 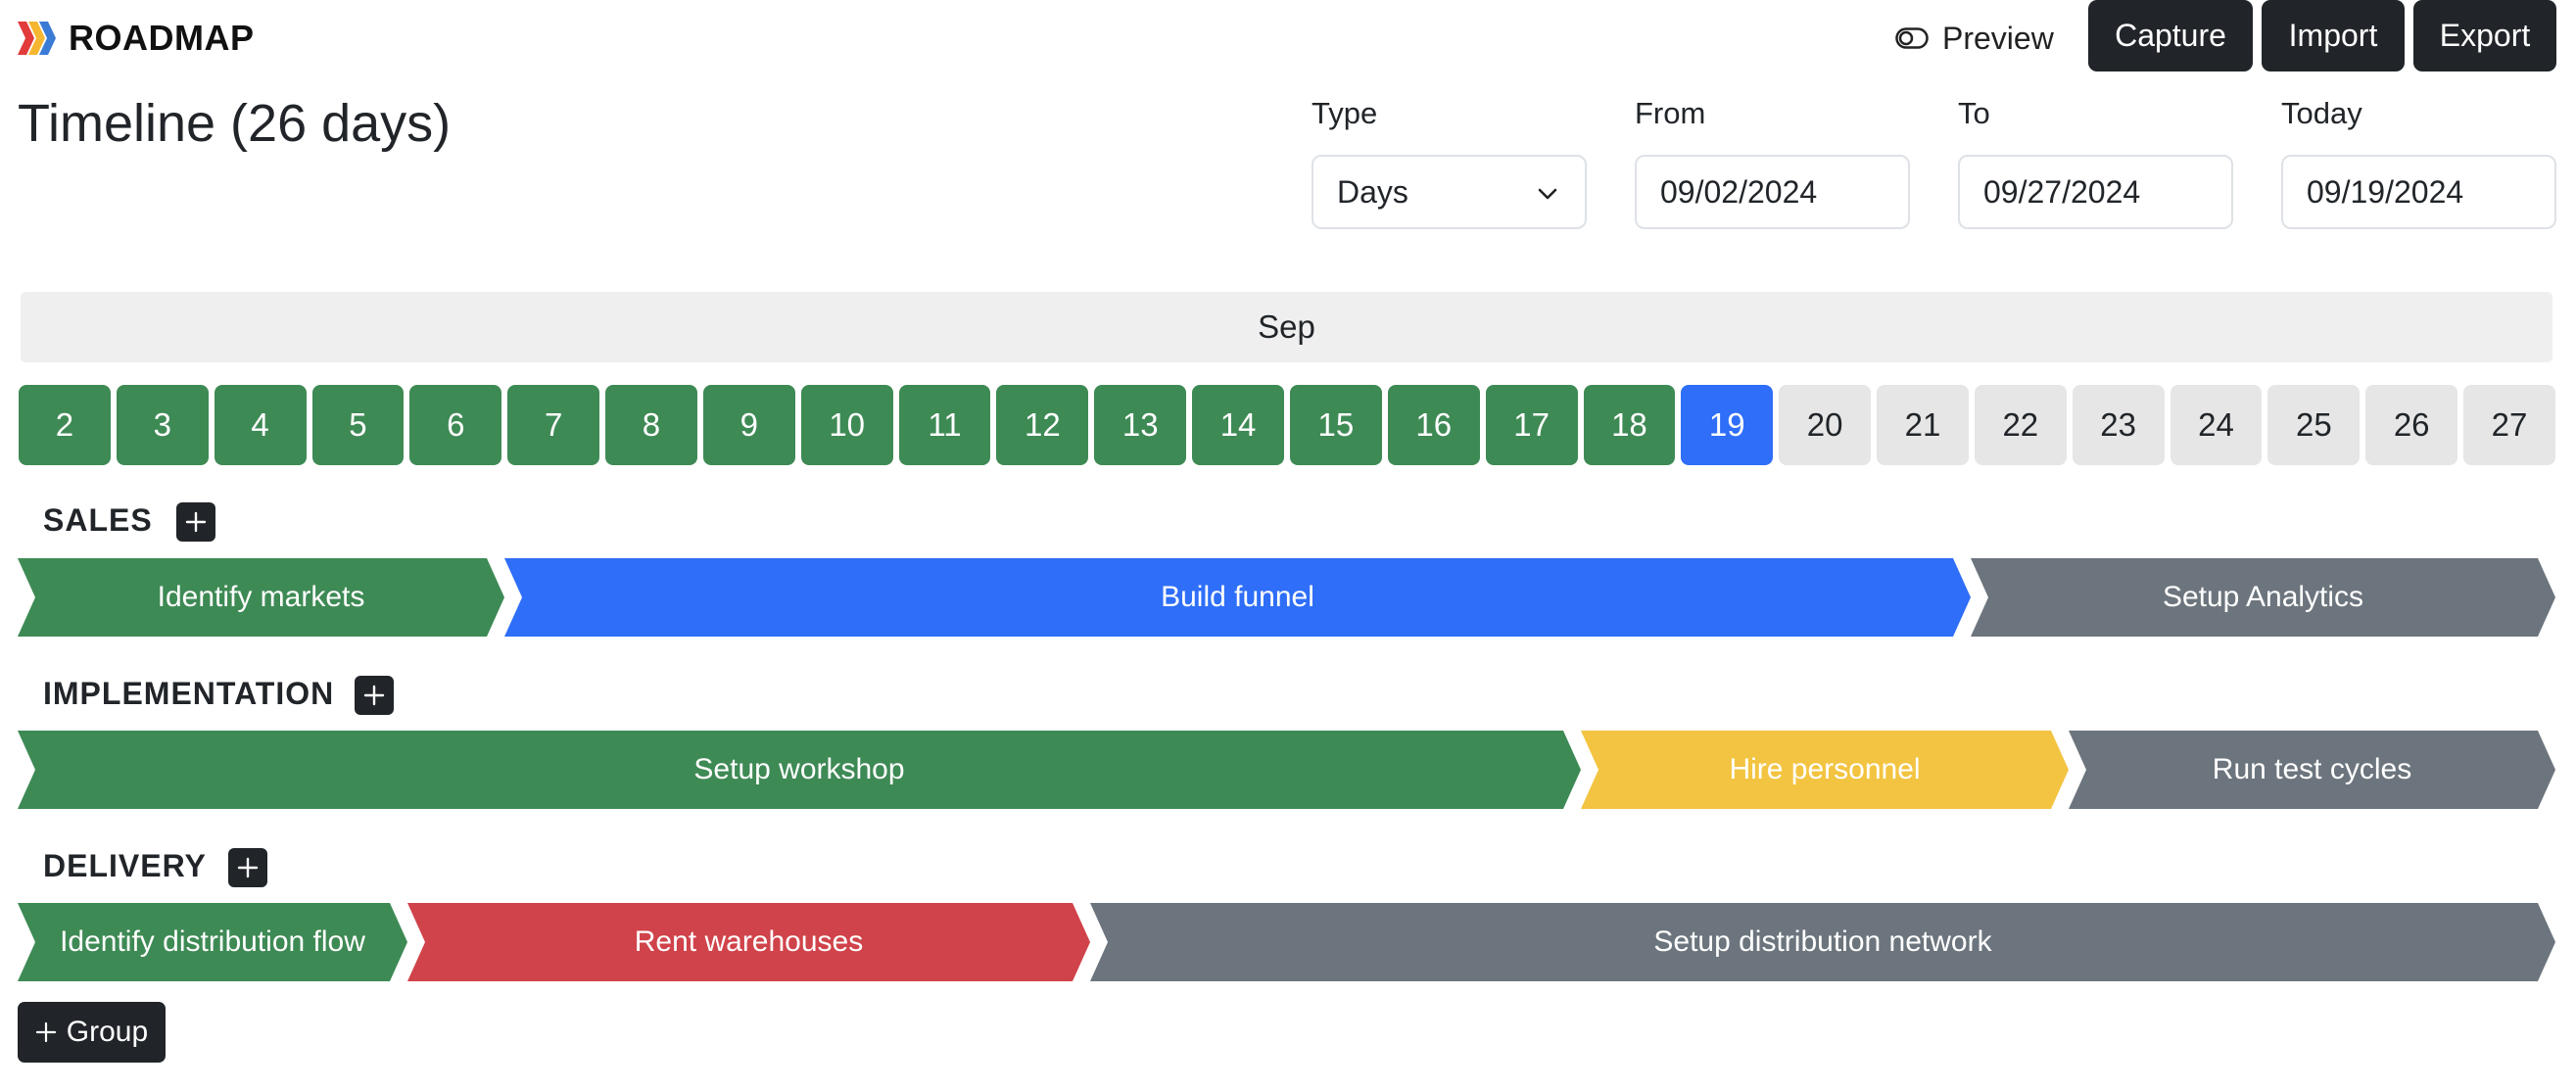 I want to click on add-group-label: Group, so click(x=107, y=1032).